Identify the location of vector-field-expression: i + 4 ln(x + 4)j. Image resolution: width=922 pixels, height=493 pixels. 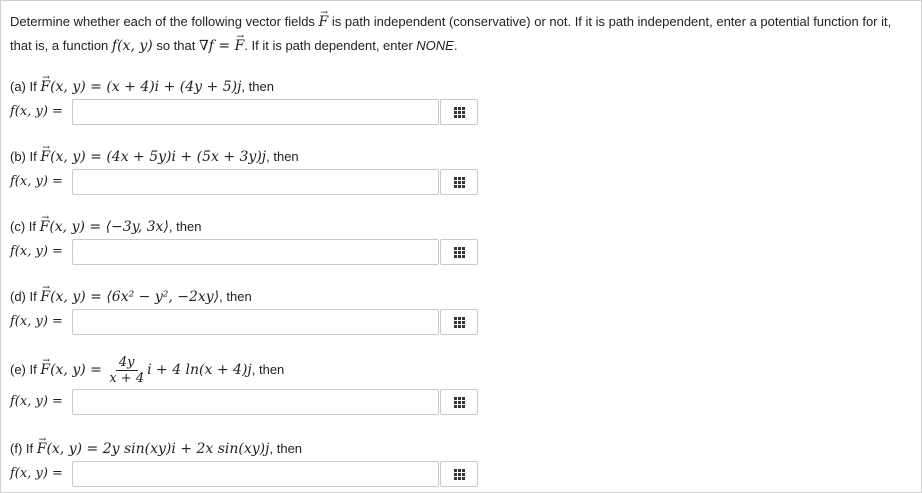
(199, 370).